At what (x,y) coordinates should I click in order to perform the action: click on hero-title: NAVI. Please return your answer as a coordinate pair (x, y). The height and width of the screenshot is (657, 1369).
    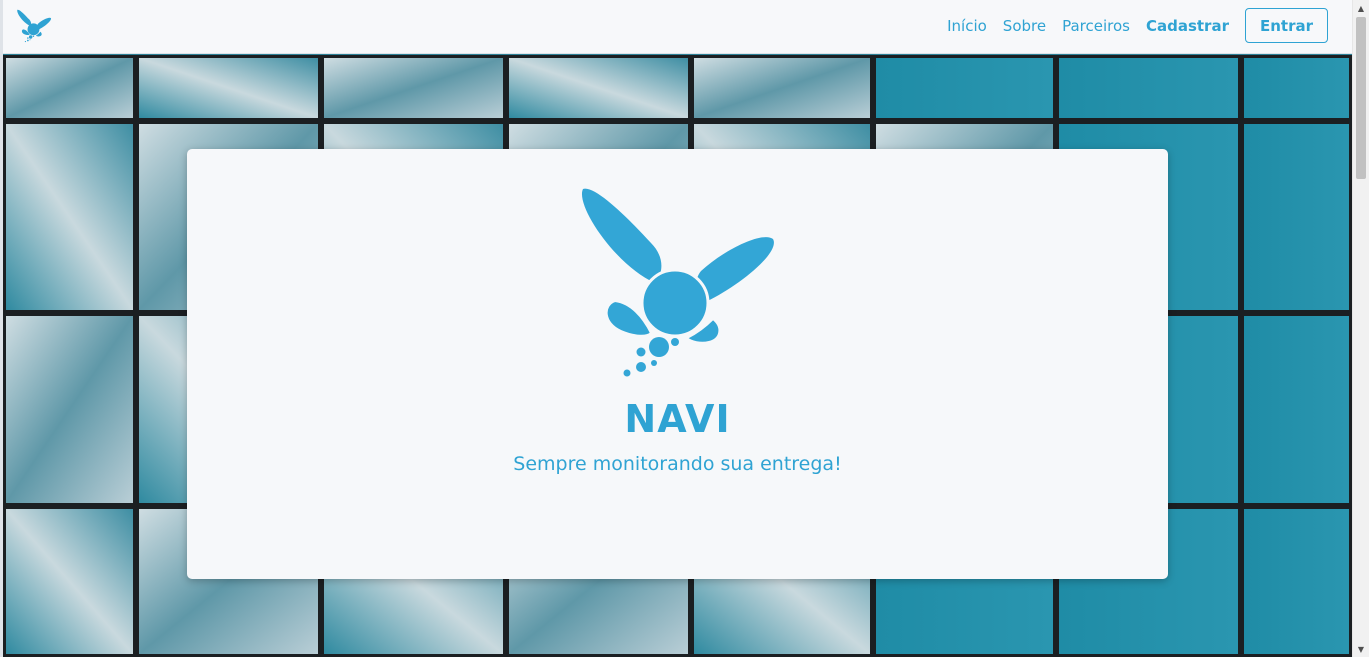
    Looking at the image, I should click on (677, 419).